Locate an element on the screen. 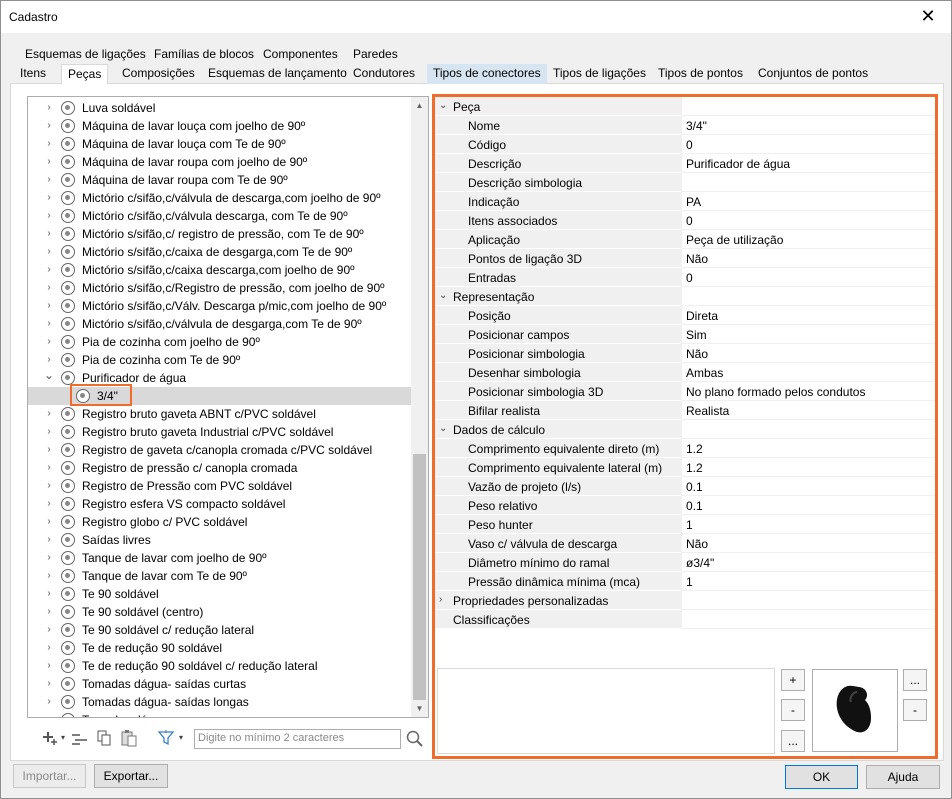 This screenshot has width=952, height=799. property-row: Descrição Purificador de água is located at coordinates (685, 163).